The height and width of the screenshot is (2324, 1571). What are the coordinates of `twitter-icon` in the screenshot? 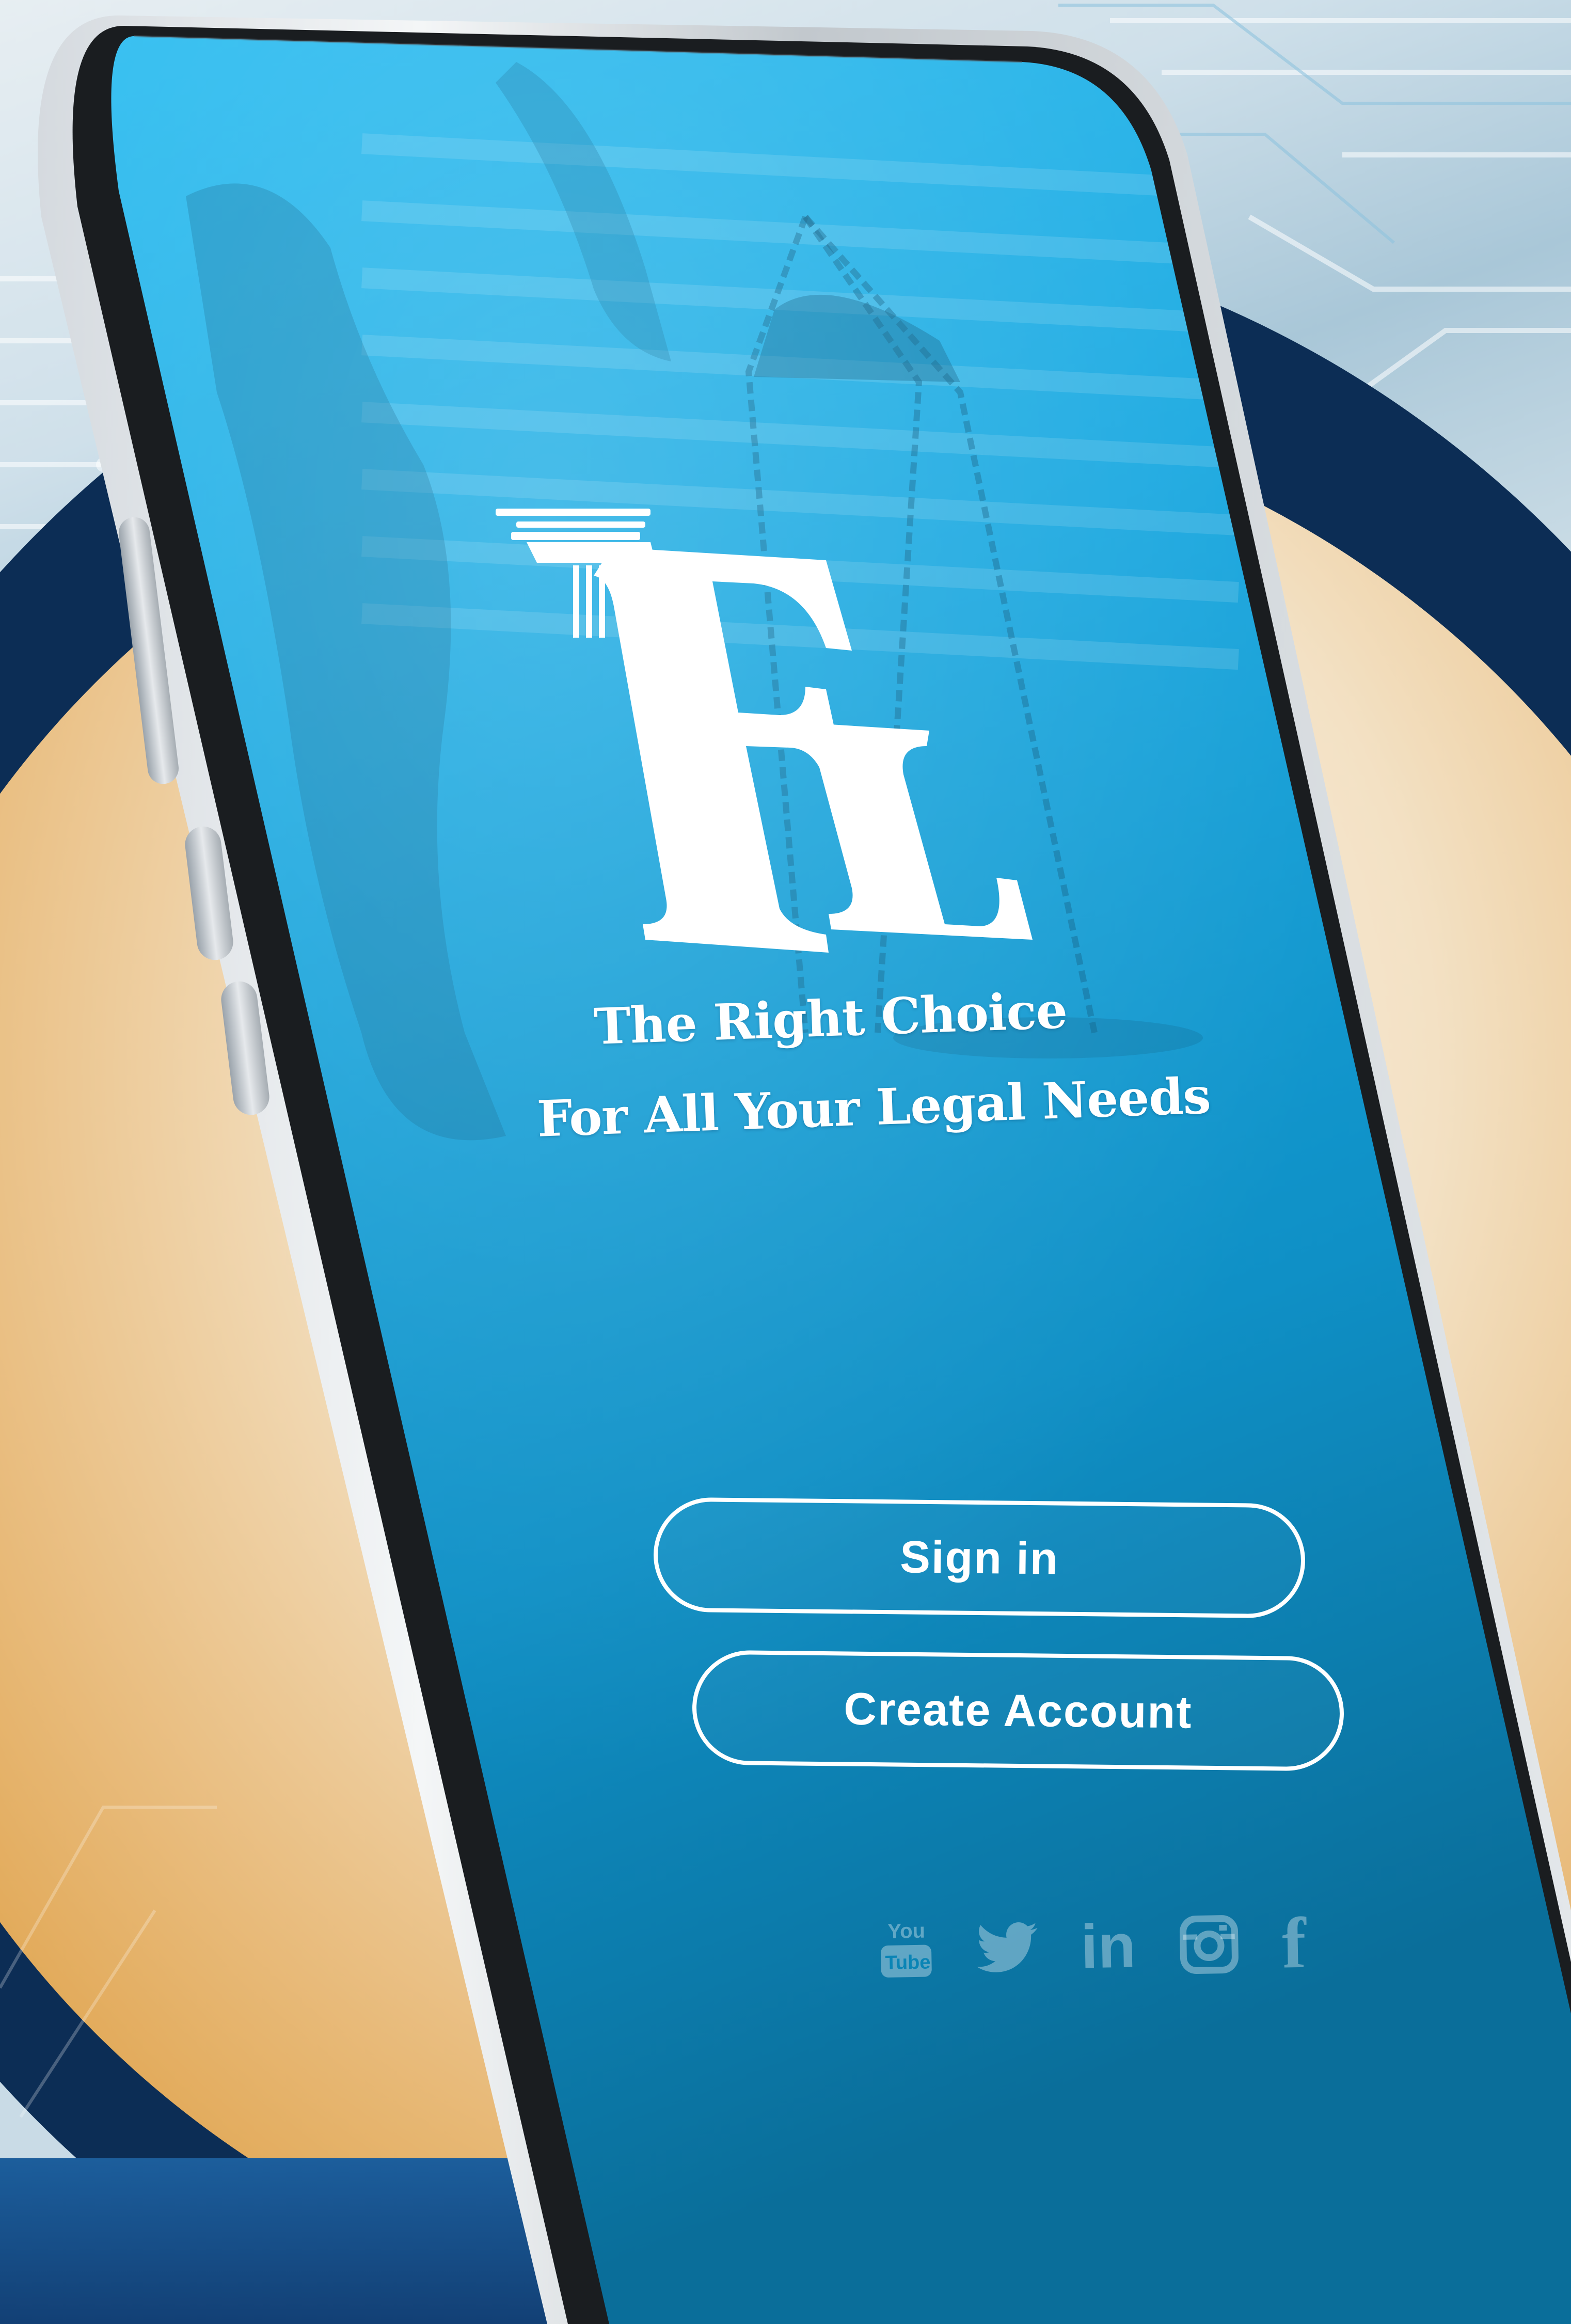 It's located at (1007, 1948).